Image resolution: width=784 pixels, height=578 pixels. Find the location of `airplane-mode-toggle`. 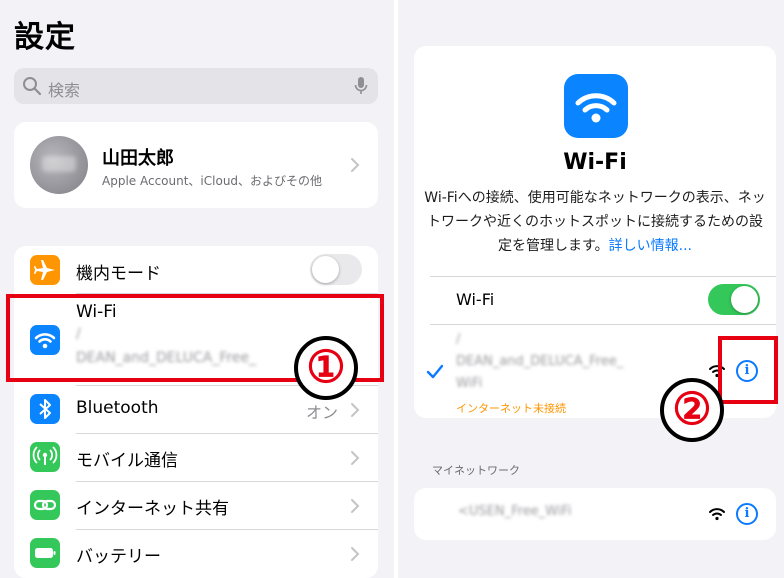

airplane-mode-toggle is located at coordinates (336, 269).